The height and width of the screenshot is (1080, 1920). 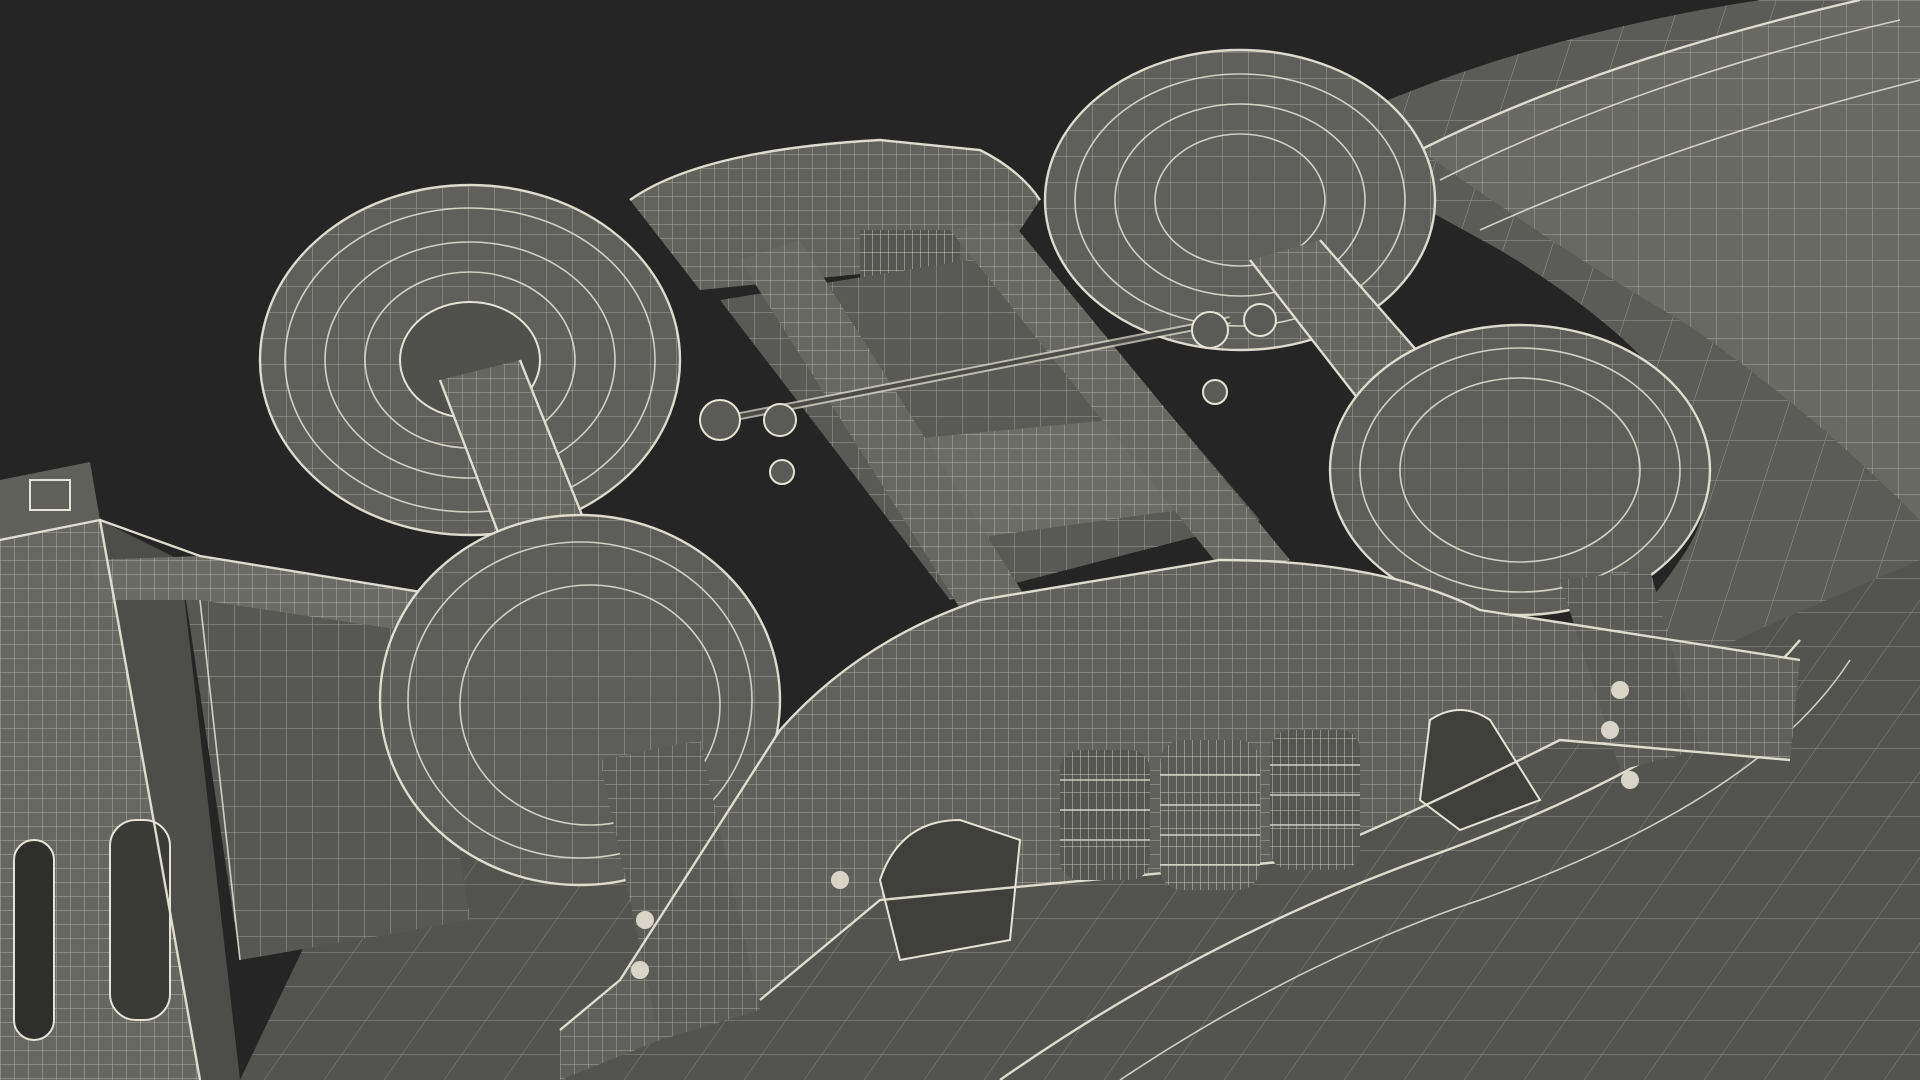 What do you see at coordinates (1210, 810) in the screenshot?
I see `coil-spring-group` at bounding box center [1210, 810].